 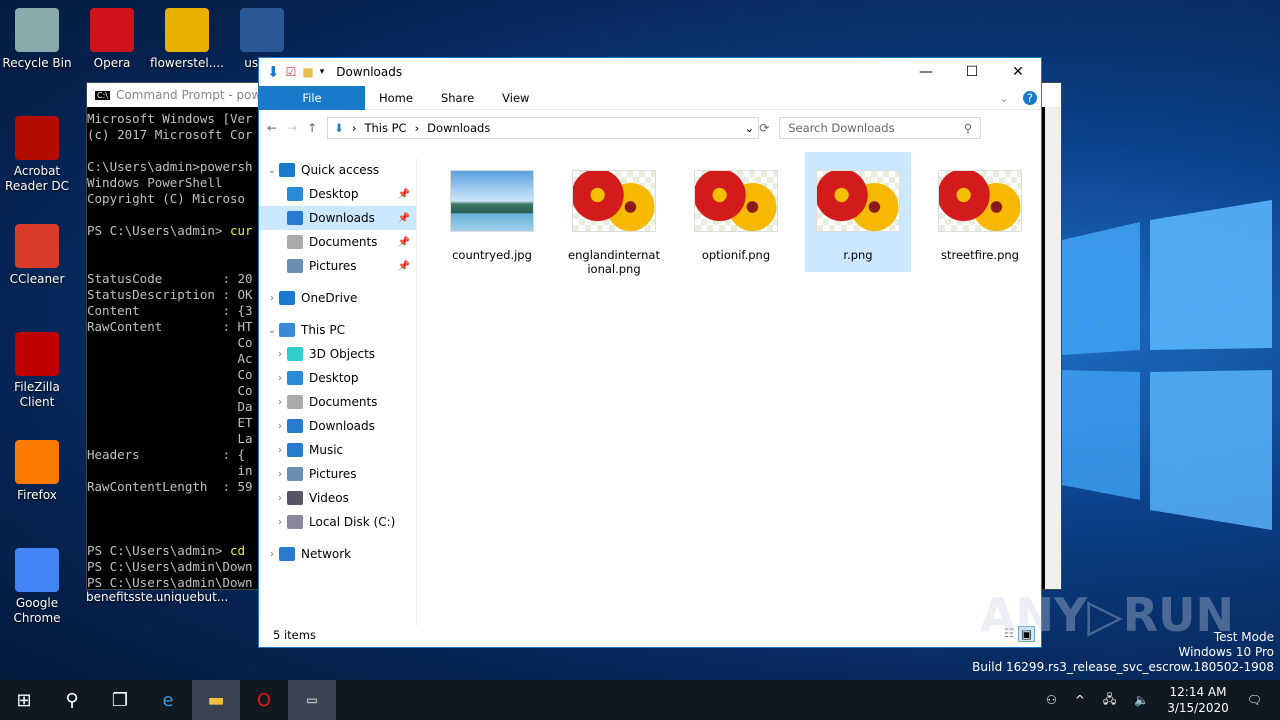 What do you see at coordinates (37, 255) in the screenshot?
I see `desktop-icon: CCleaner` at bounding box center [37, 255].